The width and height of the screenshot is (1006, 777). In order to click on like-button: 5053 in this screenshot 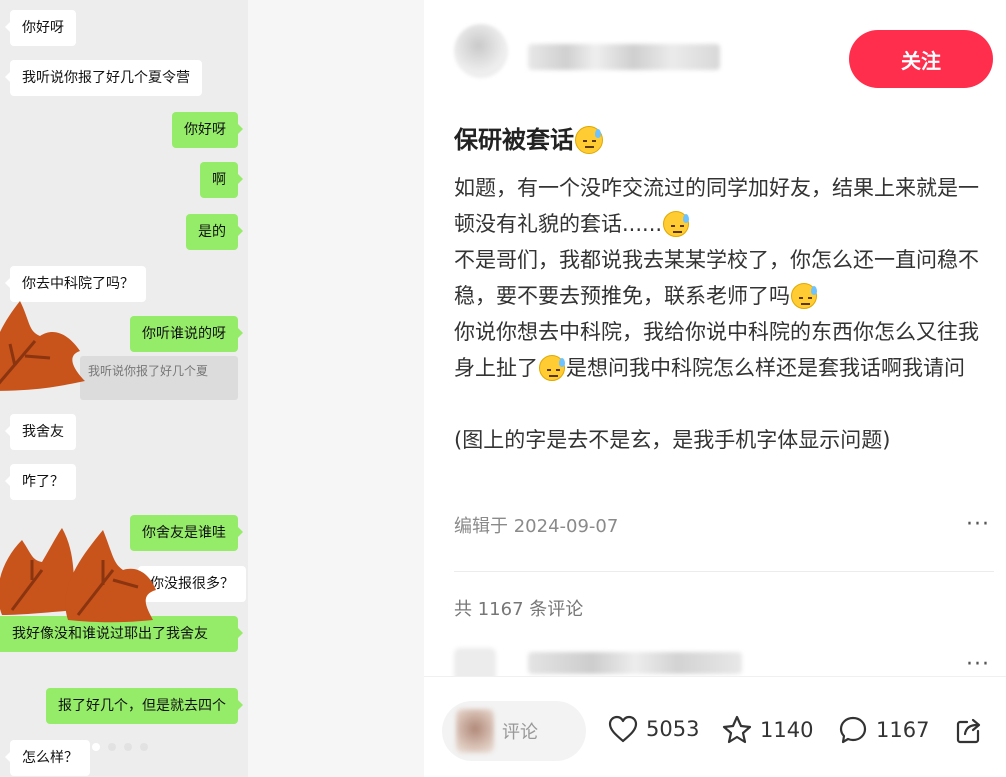, I will do `click(653, 729)`.